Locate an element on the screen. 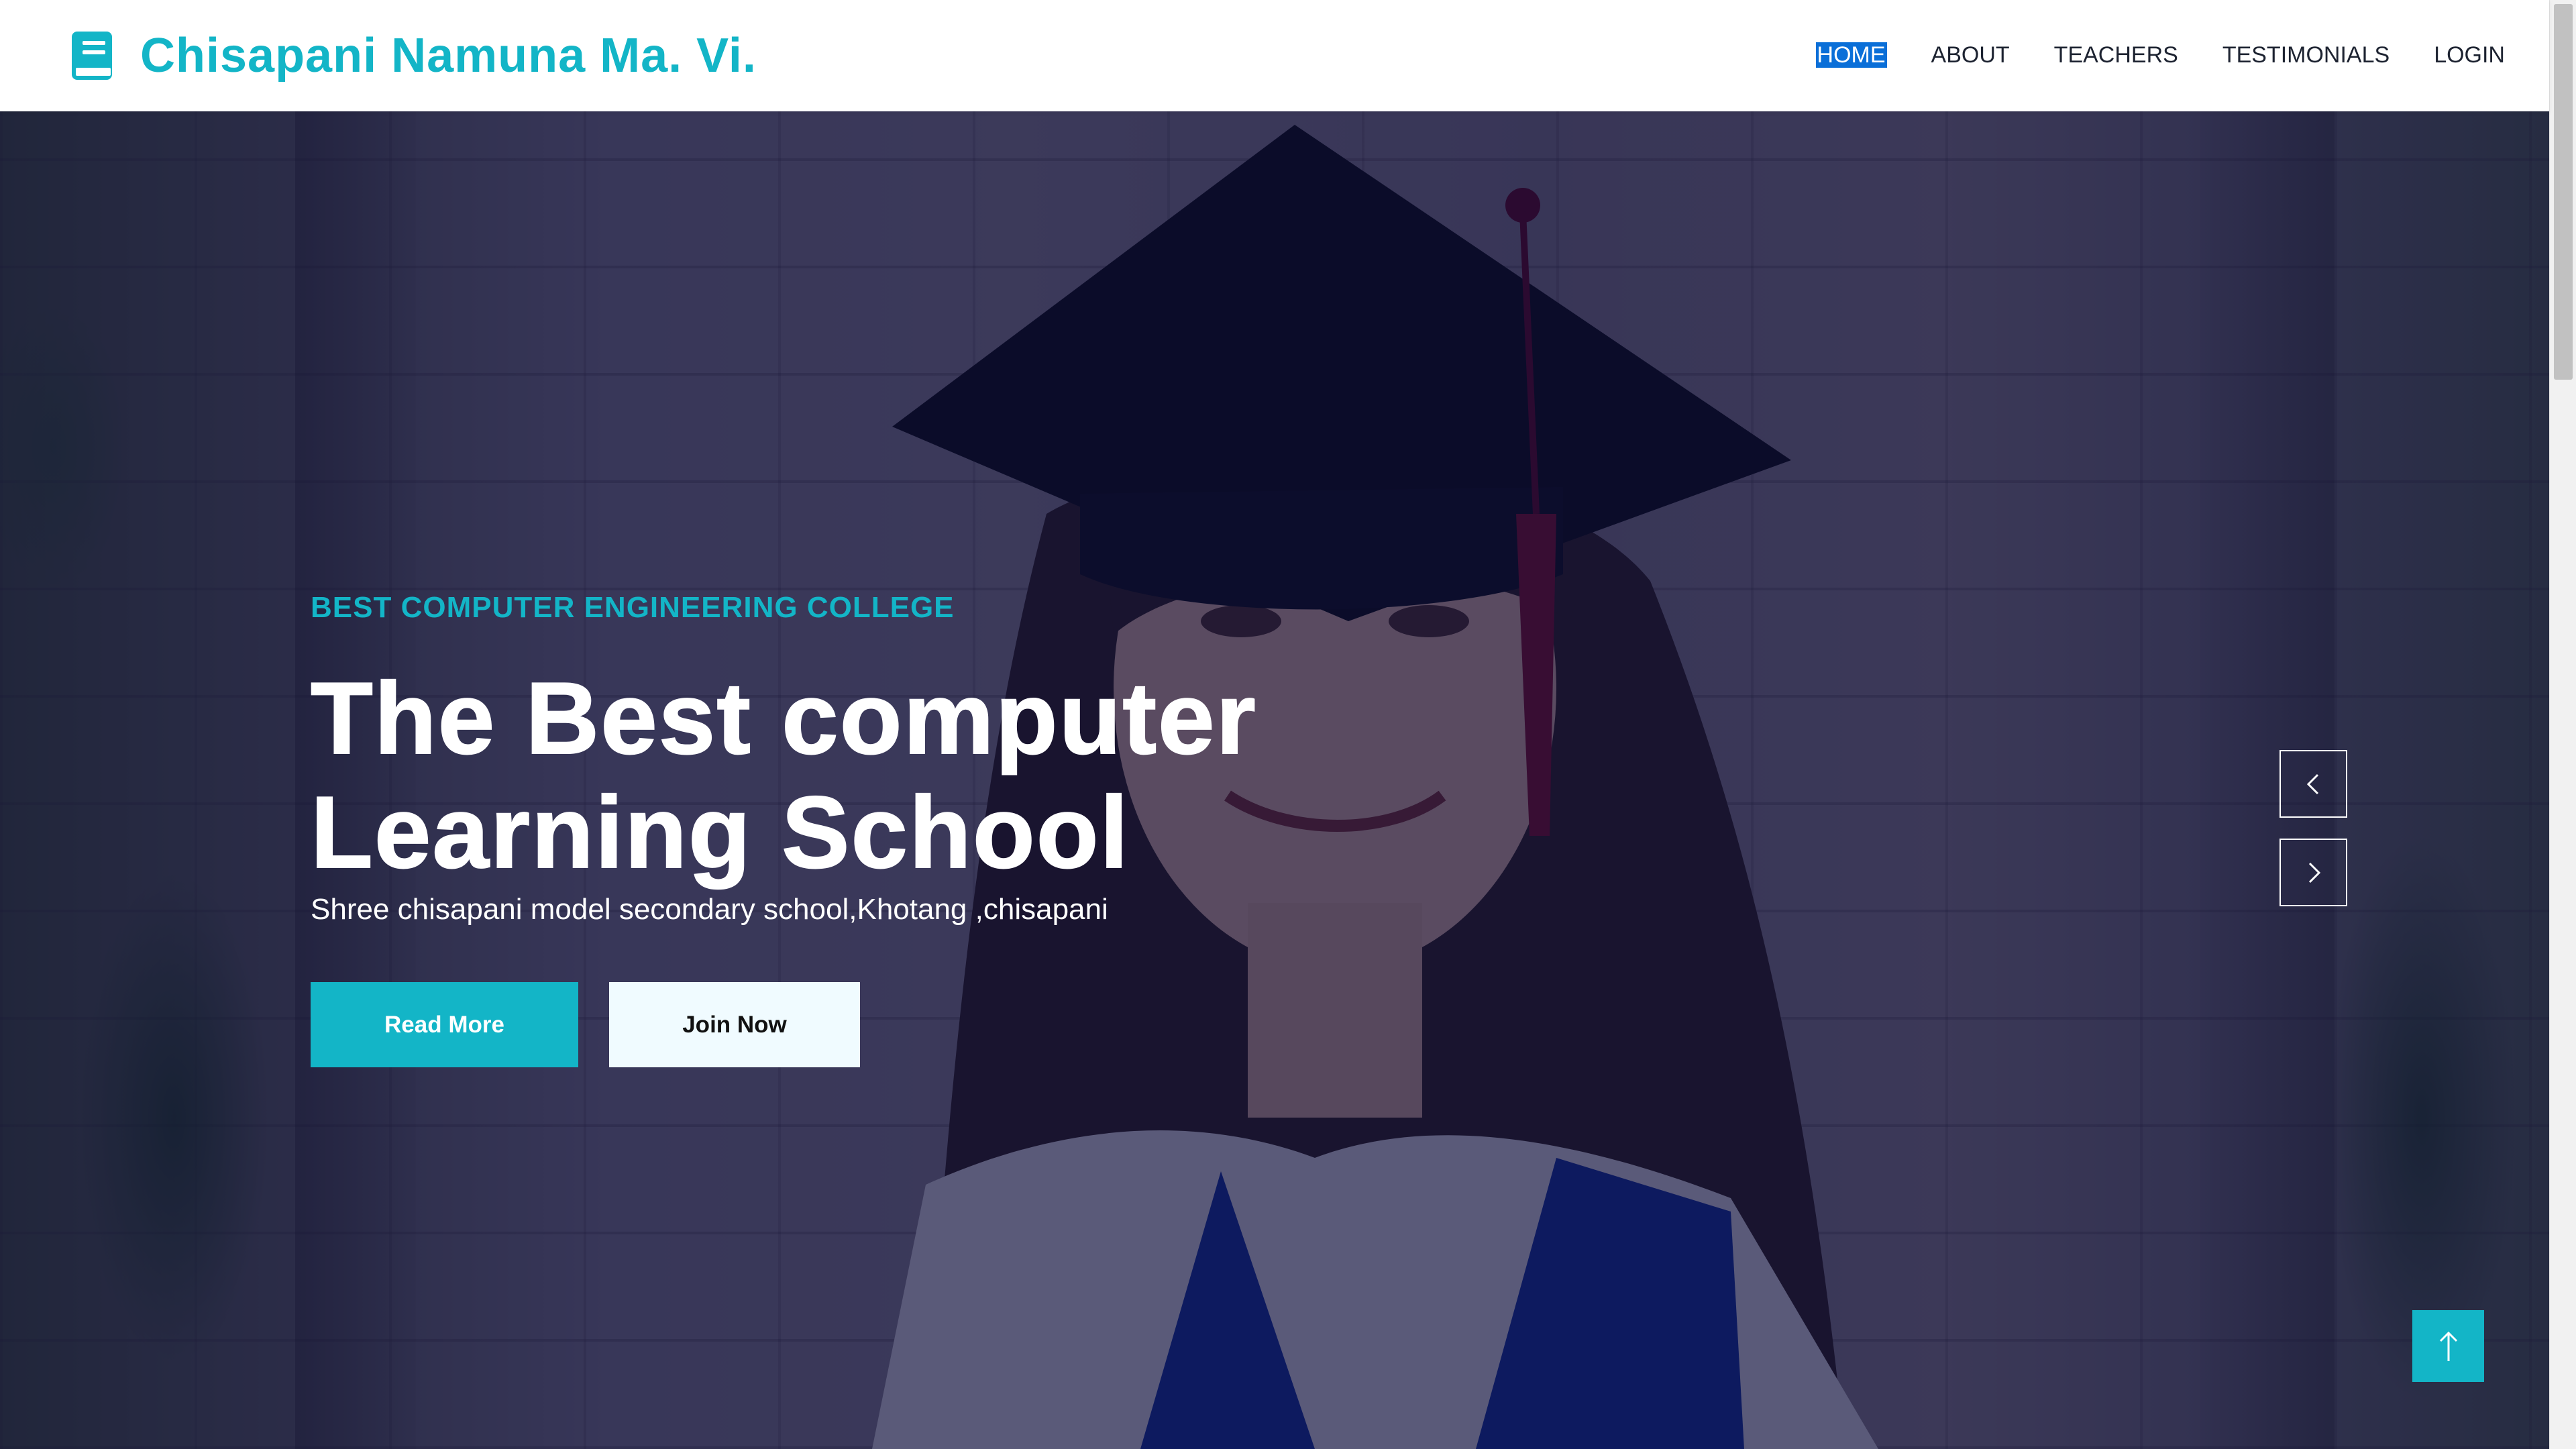  carousel-prev-button is located at coordinates (2313, 784).